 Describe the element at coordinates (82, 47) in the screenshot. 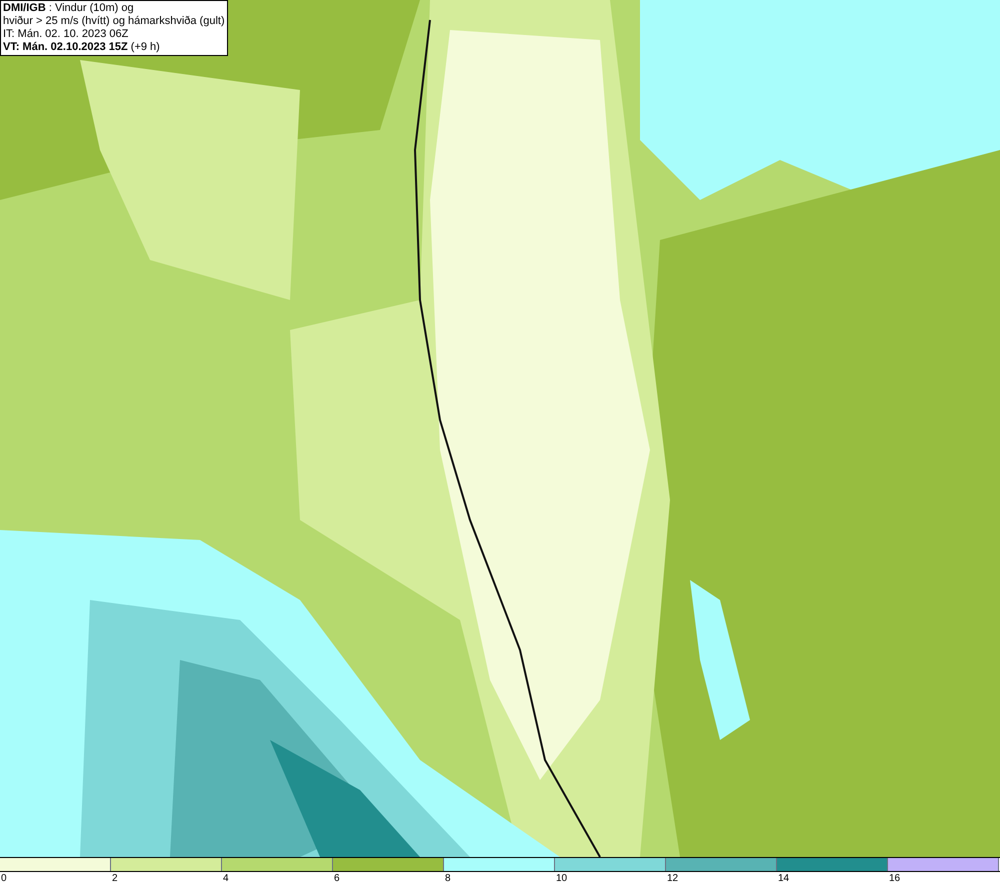

I see `header-text: VT: Mán. 02.10.2023 15Z (+9 h)` at that location.